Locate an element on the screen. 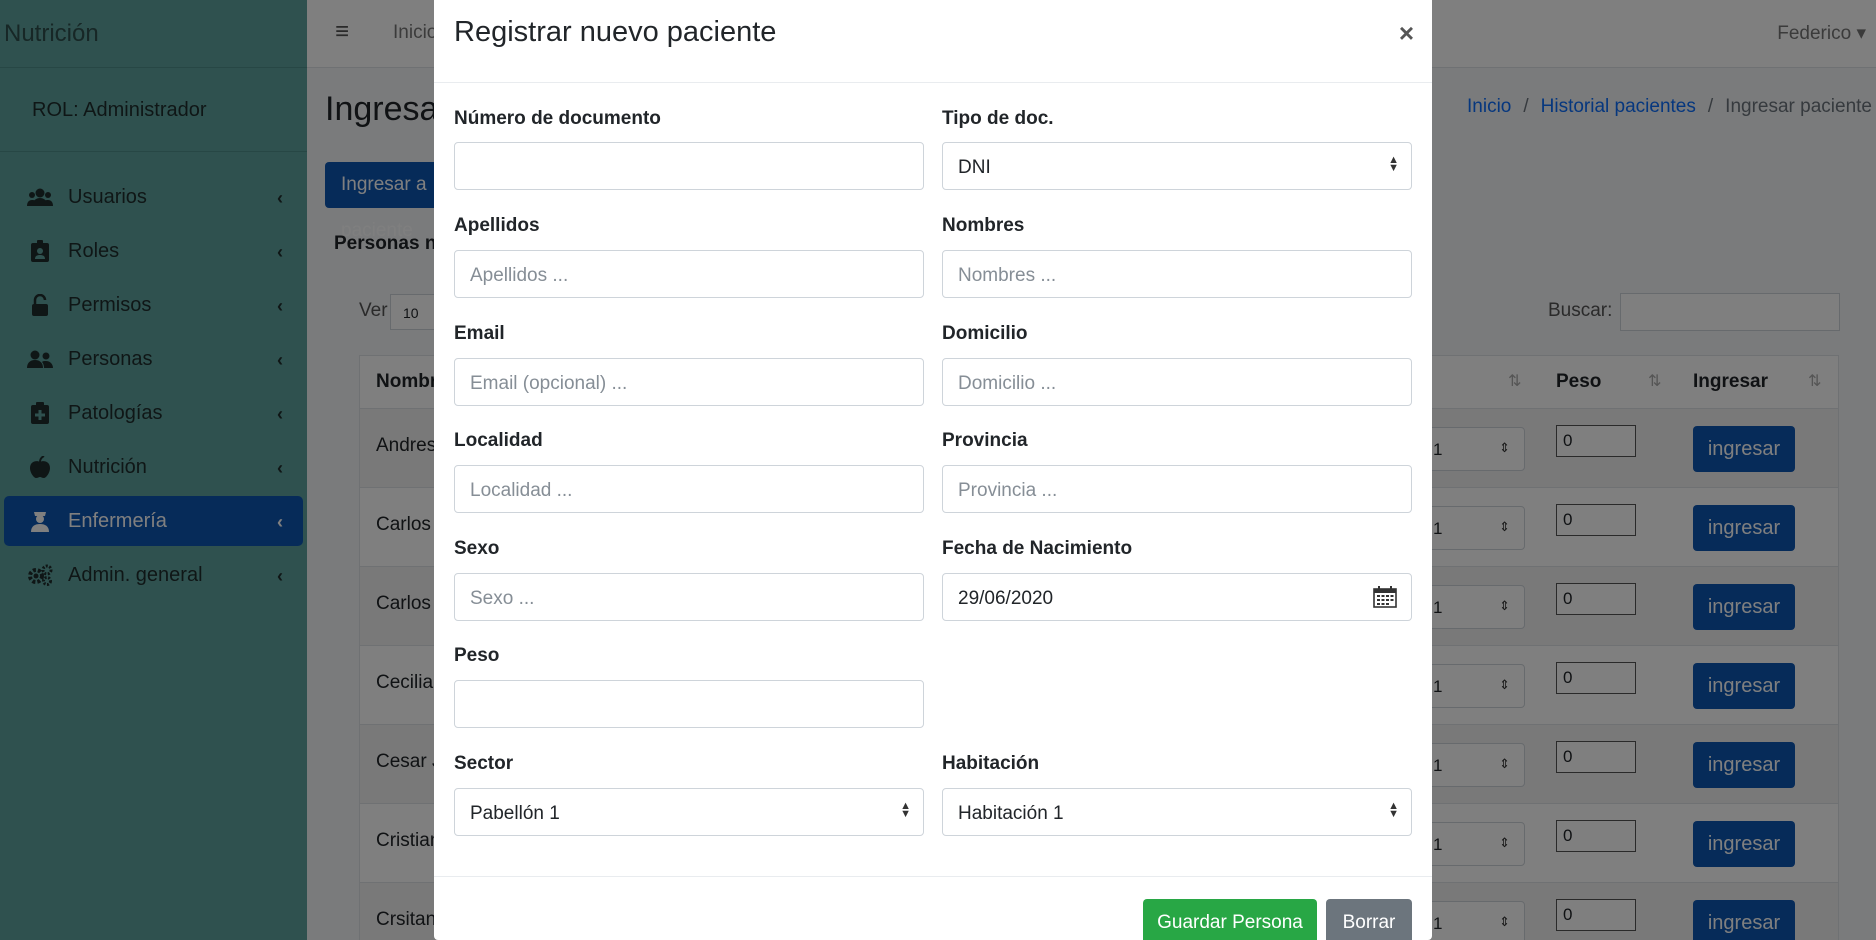 The width and height of the screenshot is (1876, 940). sector-value: Pabellón 1 is located at coordinates (515, 813).